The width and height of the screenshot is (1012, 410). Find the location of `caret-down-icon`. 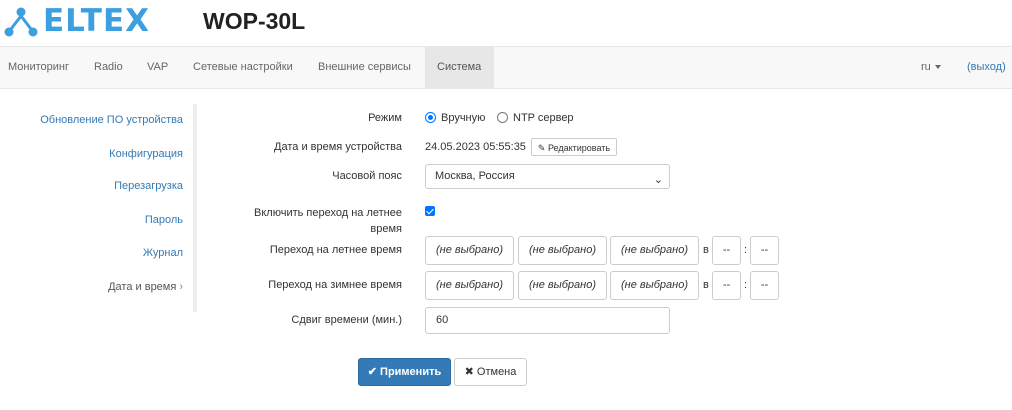

caret-down-icon is located at coordinates (937, 67).